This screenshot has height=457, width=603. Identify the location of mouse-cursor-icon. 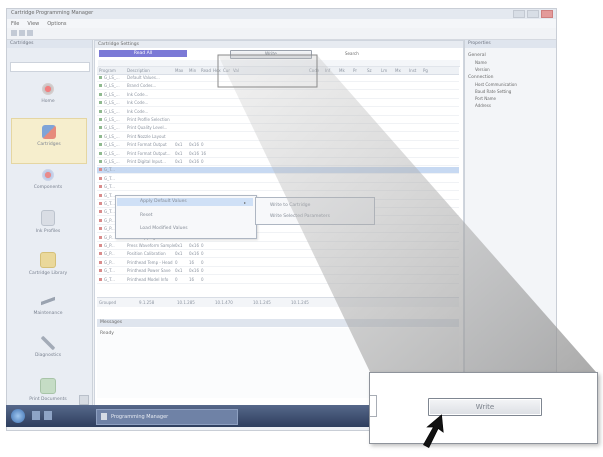
(433, 431).